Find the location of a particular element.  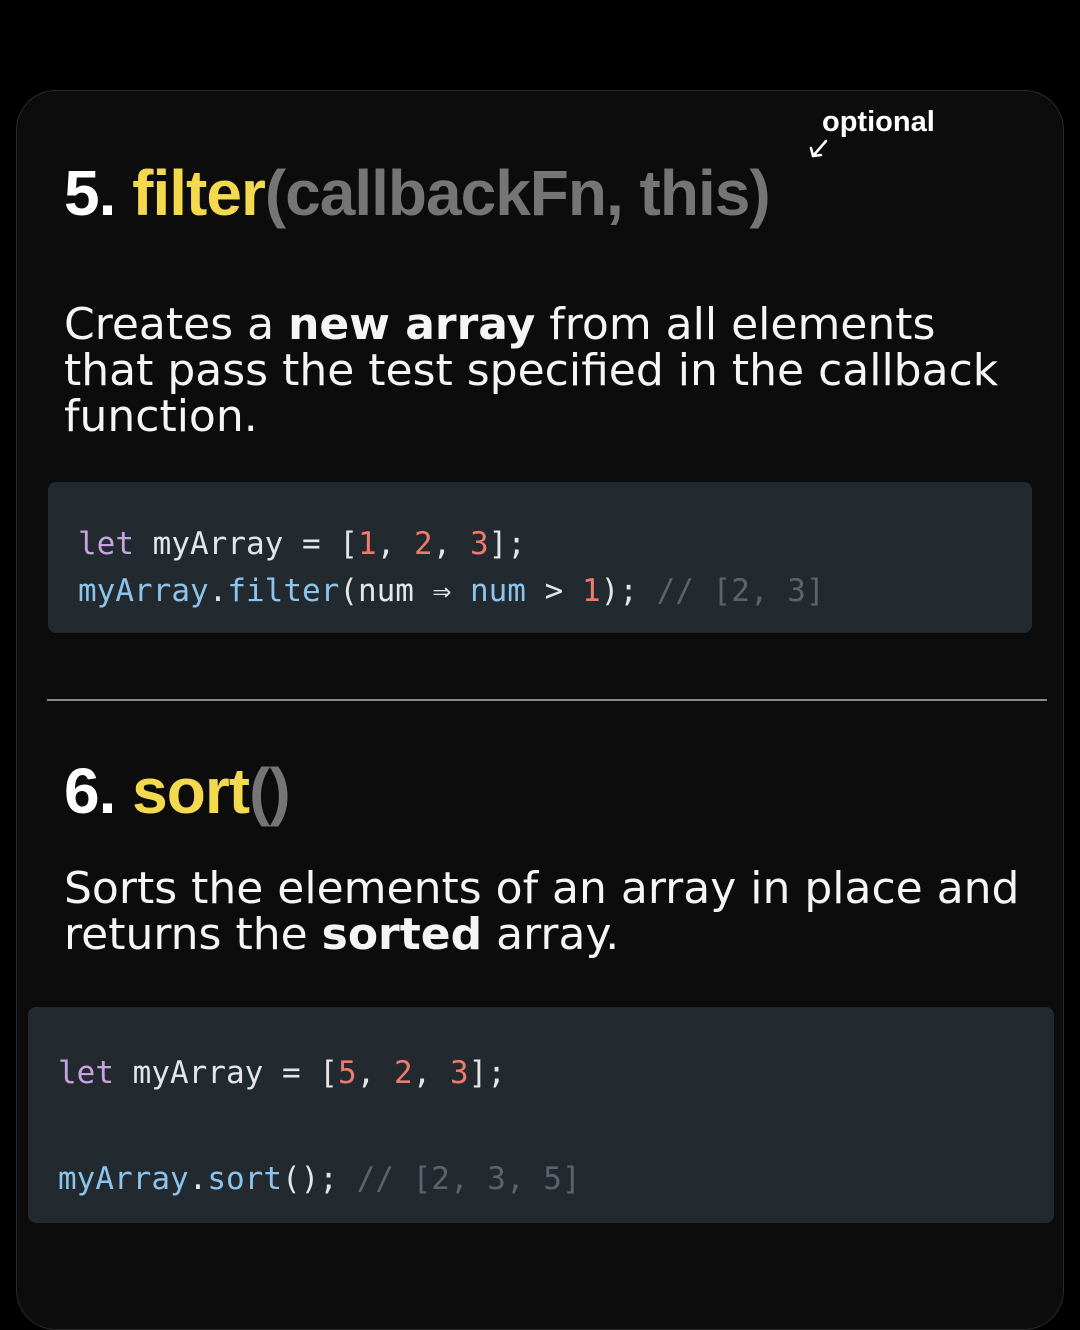

code-line: myArray.filter(num ⇒ num > 1); // [2, 3] is located at coordinates (451, 591).